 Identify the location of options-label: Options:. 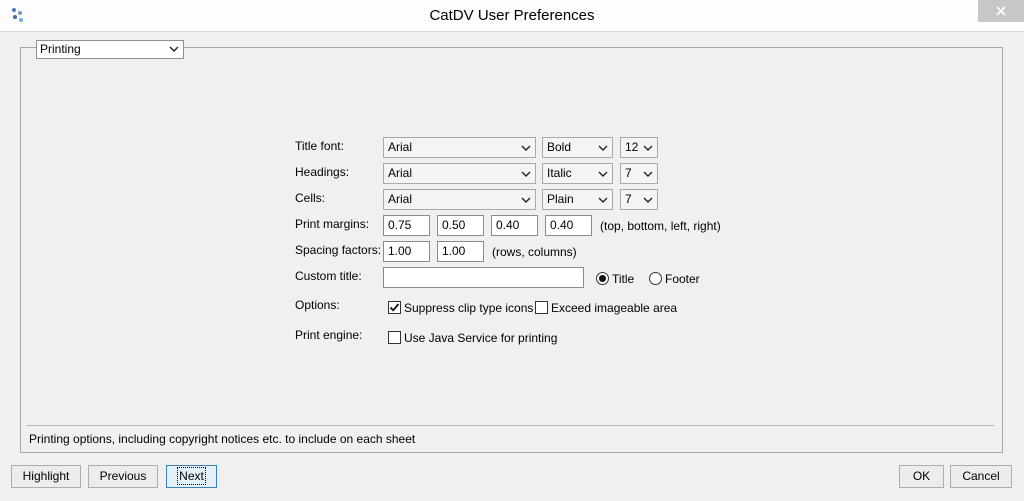
(317, 305).